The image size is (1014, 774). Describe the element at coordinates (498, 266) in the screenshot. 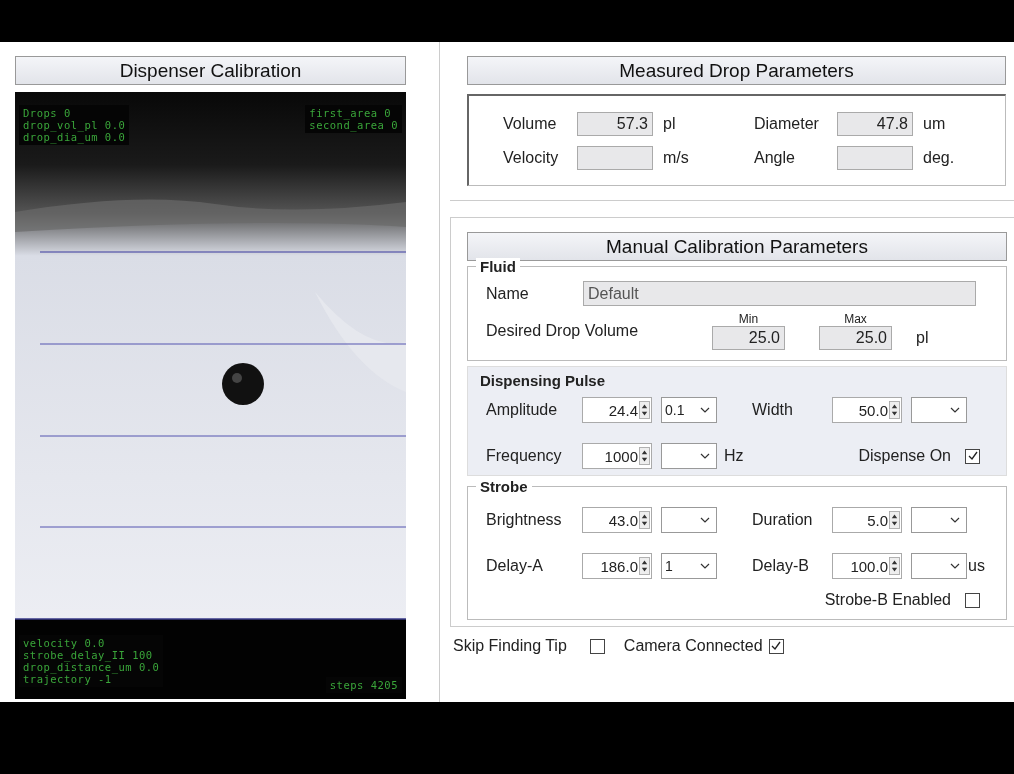

I see `group-title: Fluid` at that location.